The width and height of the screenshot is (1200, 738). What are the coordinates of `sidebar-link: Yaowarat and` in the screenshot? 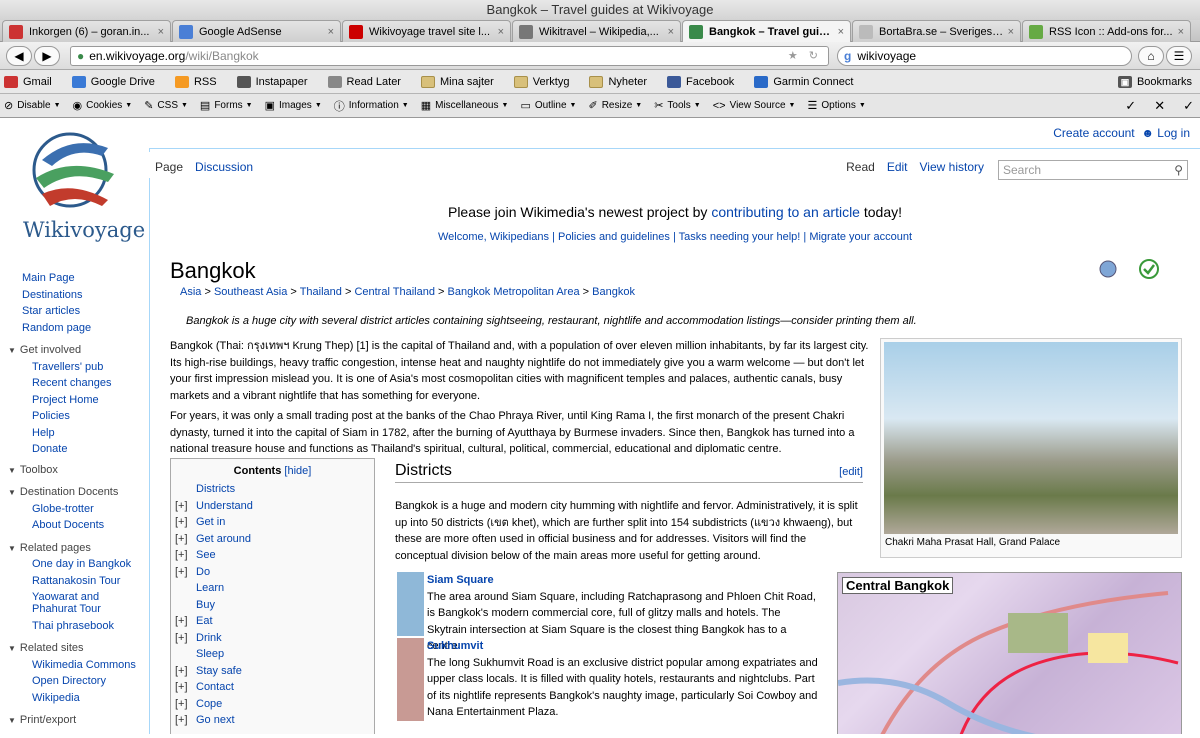 It's located at (91, 596).